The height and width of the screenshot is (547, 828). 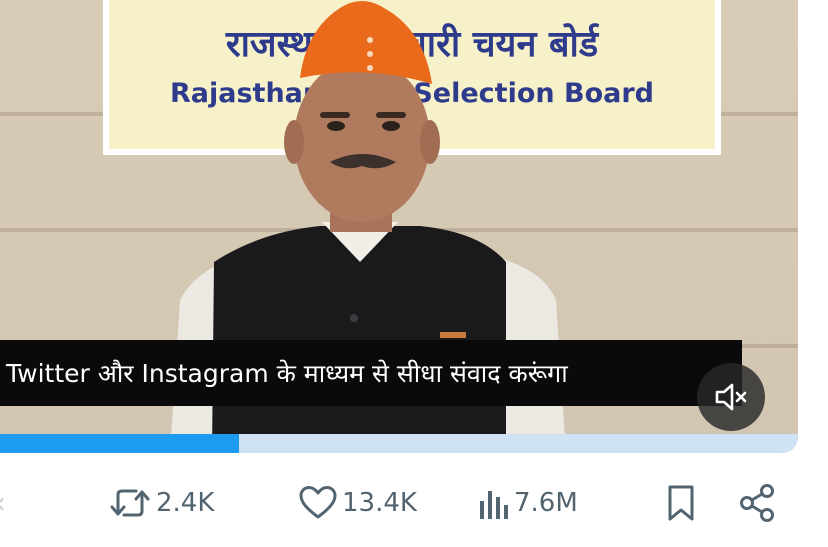 I want to click on retweet-icon, so click(x=130, y=503).